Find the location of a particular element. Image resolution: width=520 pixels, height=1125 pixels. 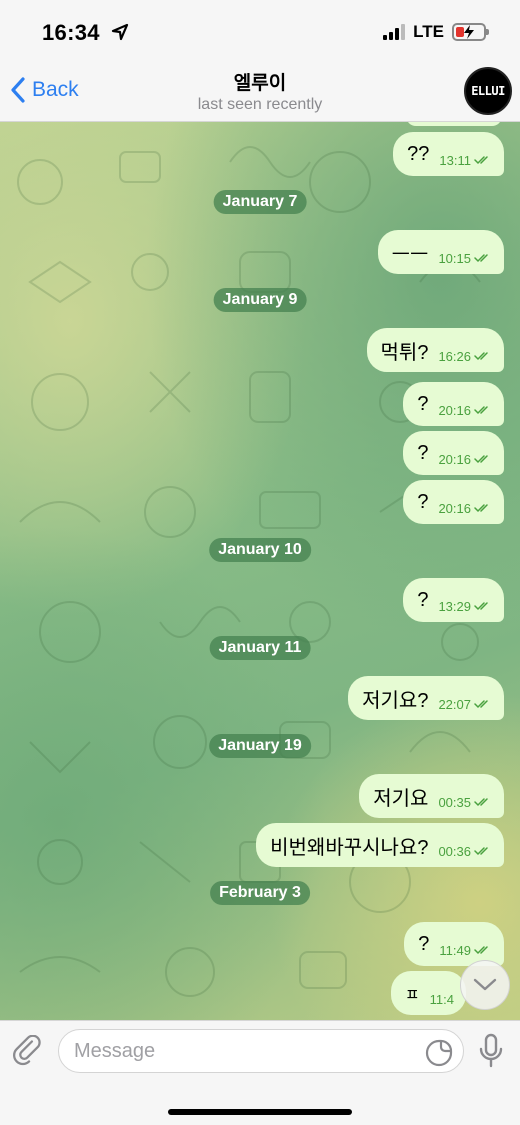

cellular-signal-icon is located at coordinates (394, 32).